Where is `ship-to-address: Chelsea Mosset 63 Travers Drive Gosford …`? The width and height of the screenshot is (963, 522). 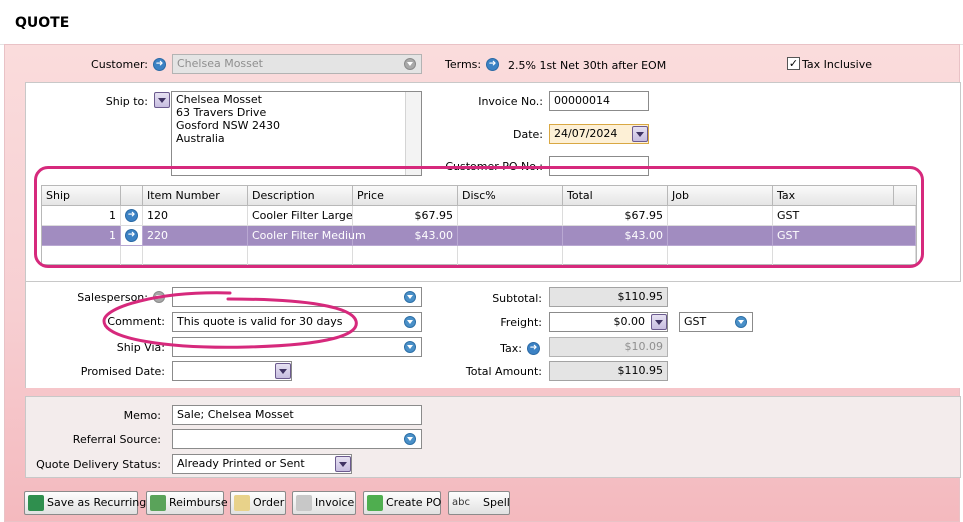 ship-to-address: Chelsea Mosset 63 Travers Drive Gosford … is located at coordinates (296, 133).